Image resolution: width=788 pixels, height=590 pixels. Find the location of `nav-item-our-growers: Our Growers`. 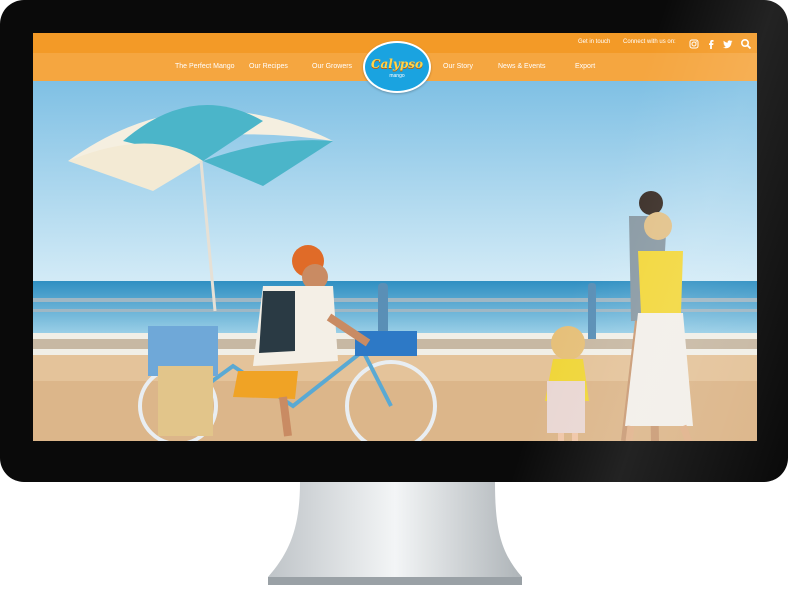

nav-item-our-growers: Our Growers is located at coordinates (332, 66).